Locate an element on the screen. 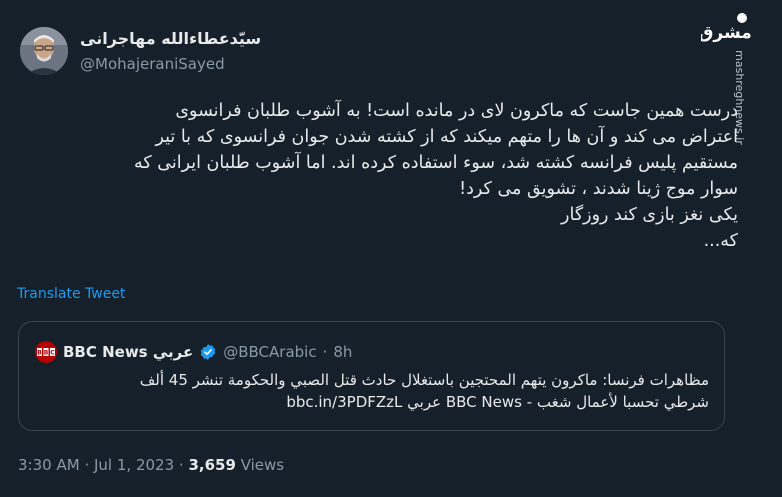 This screenshot has height=497, width=782. mashregh-logo: مشرق is located at coordinates (725, 29).